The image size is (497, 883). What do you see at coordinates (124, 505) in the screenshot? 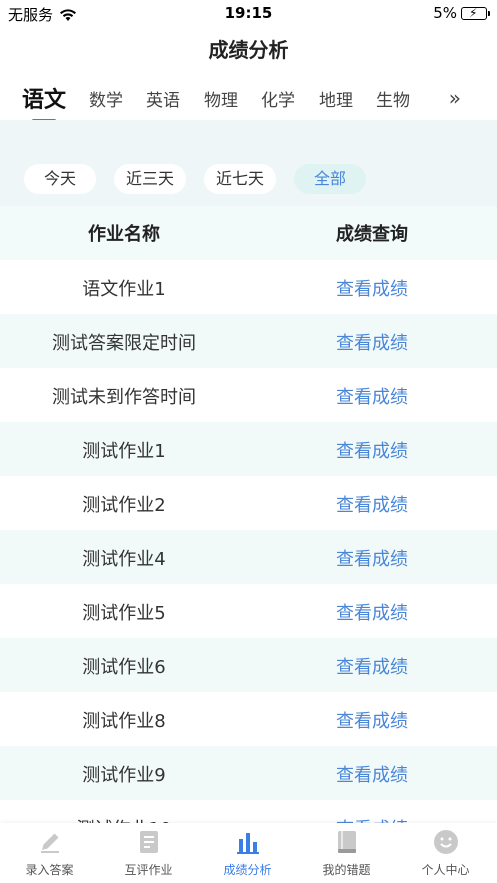
I see `assignment-name: 测试作业2` at bounding box center [124, 505].